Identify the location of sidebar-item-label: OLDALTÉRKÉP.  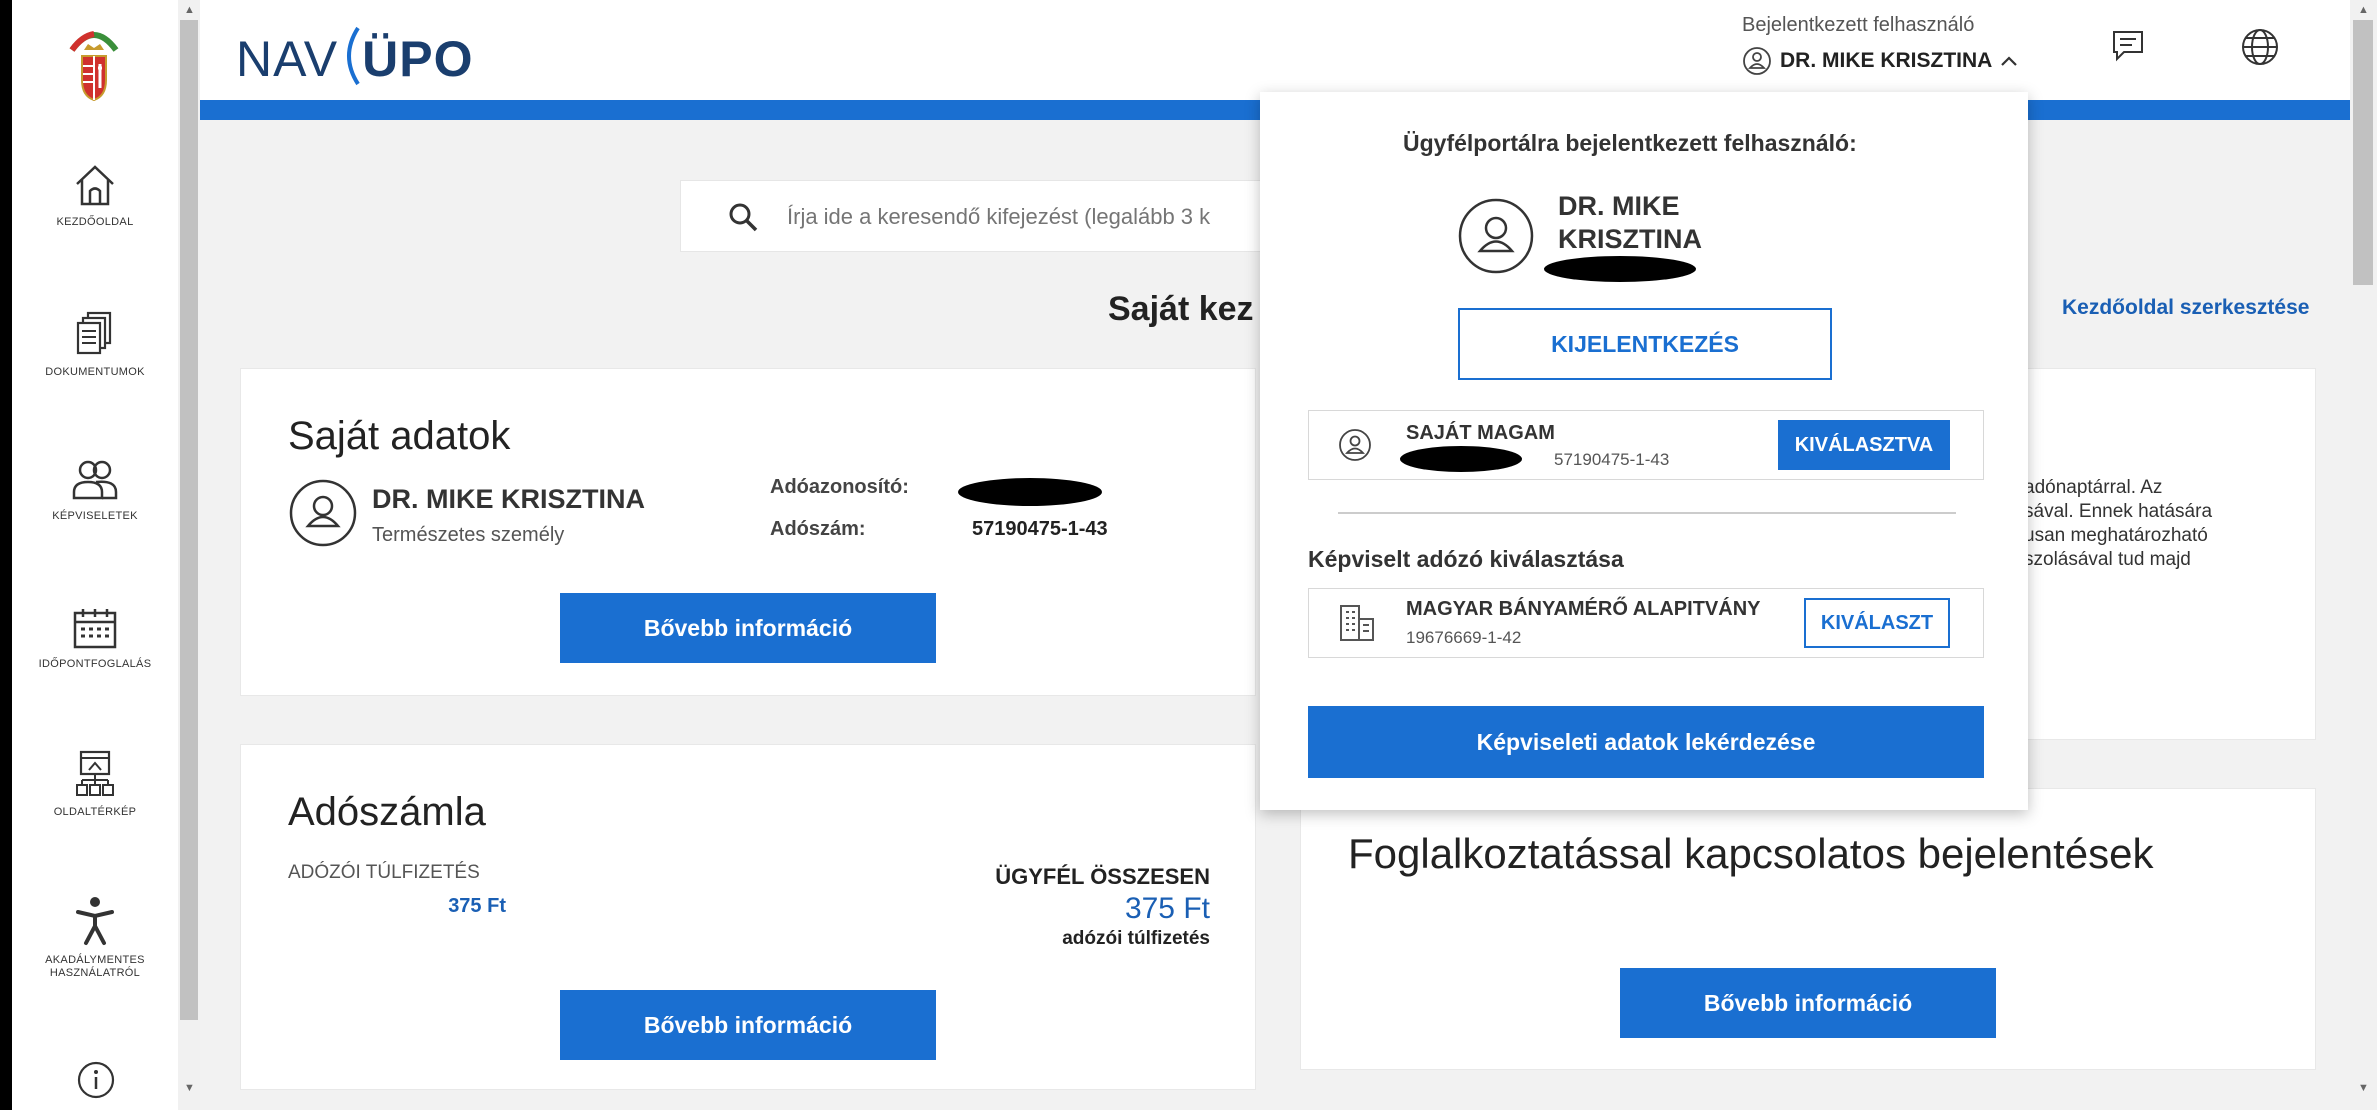
(95, 812).